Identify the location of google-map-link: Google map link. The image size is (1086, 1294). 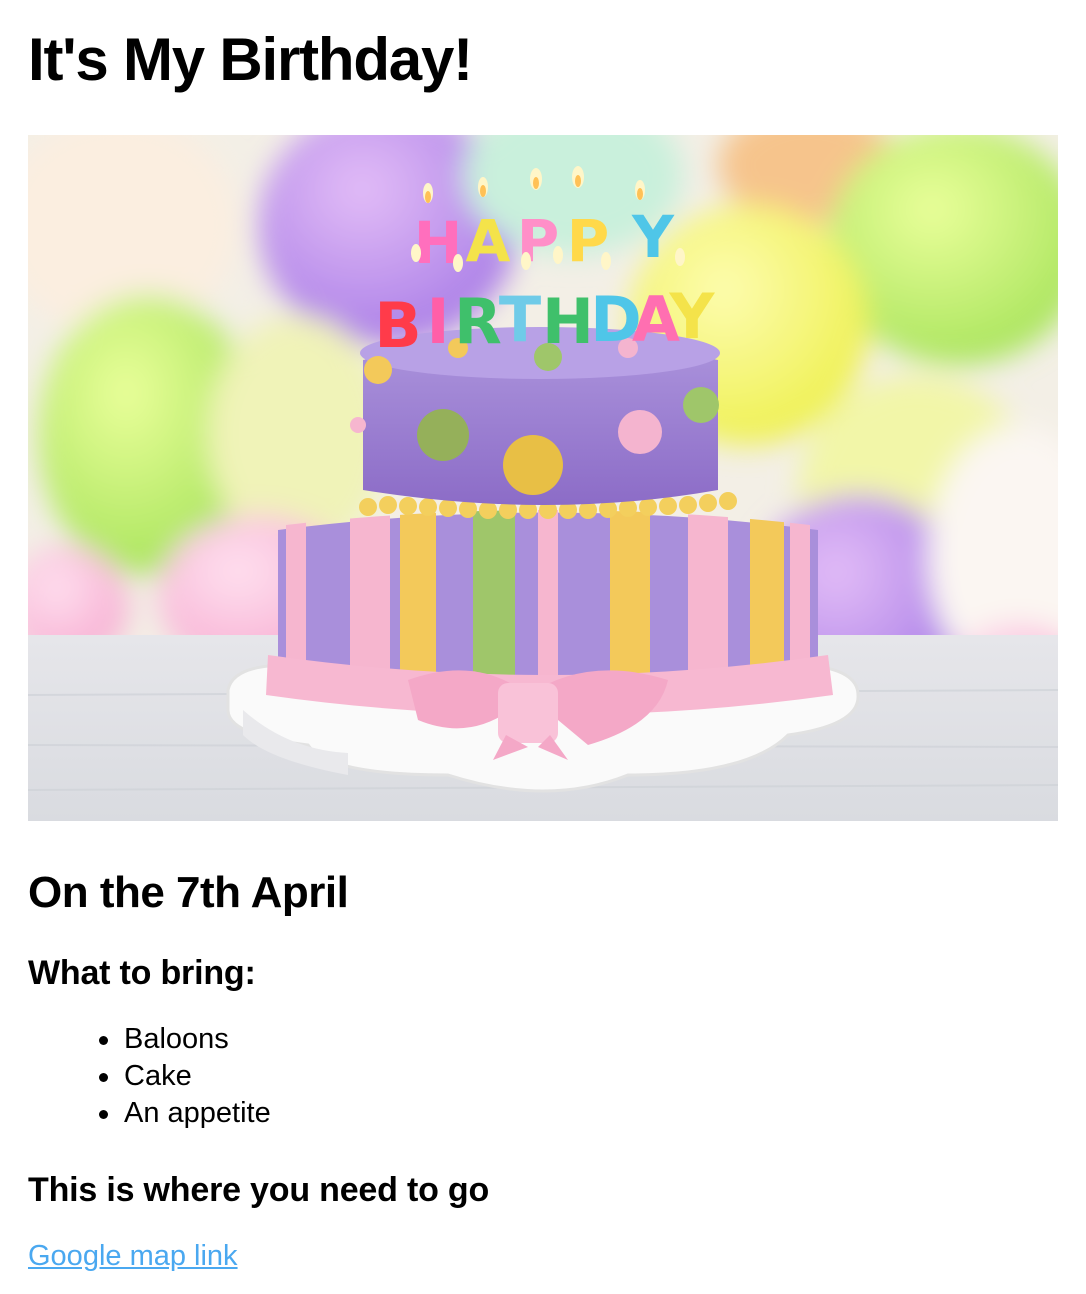
(133, 1256).